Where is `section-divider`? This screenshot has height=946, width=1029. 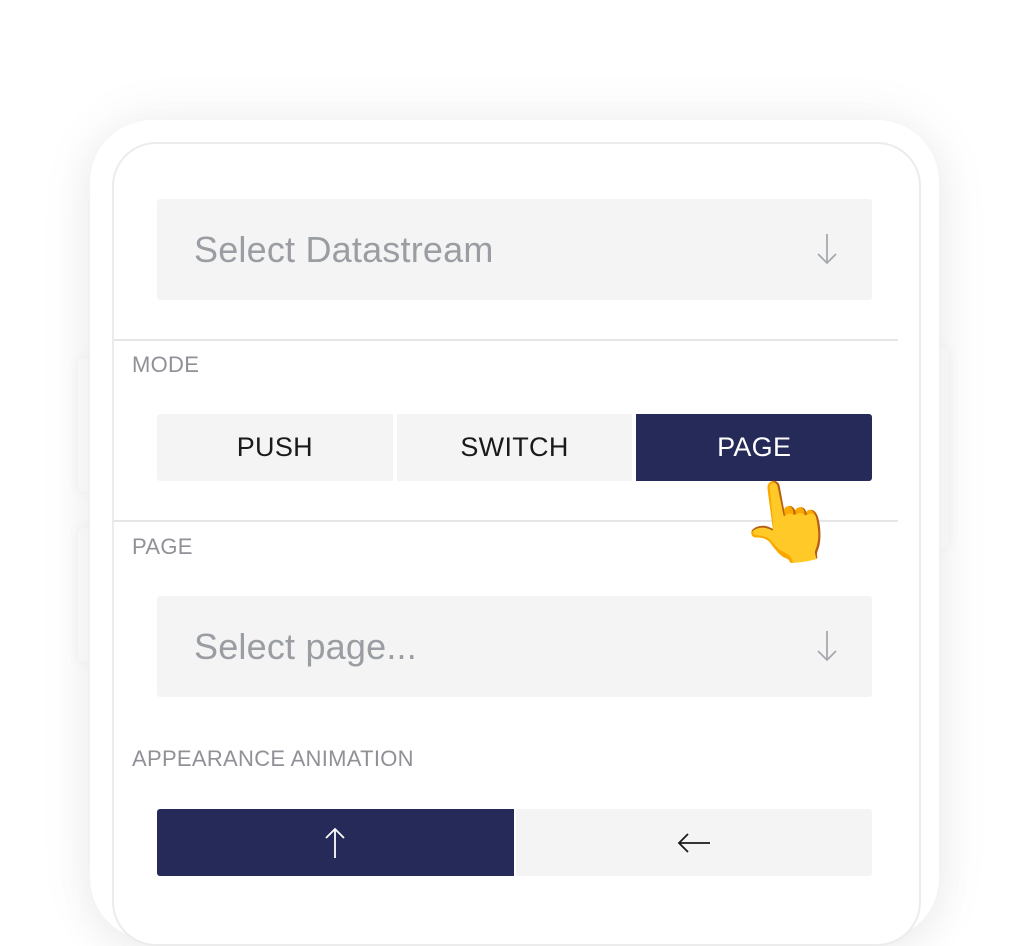
section-divider is located at coordinates (506, 340).